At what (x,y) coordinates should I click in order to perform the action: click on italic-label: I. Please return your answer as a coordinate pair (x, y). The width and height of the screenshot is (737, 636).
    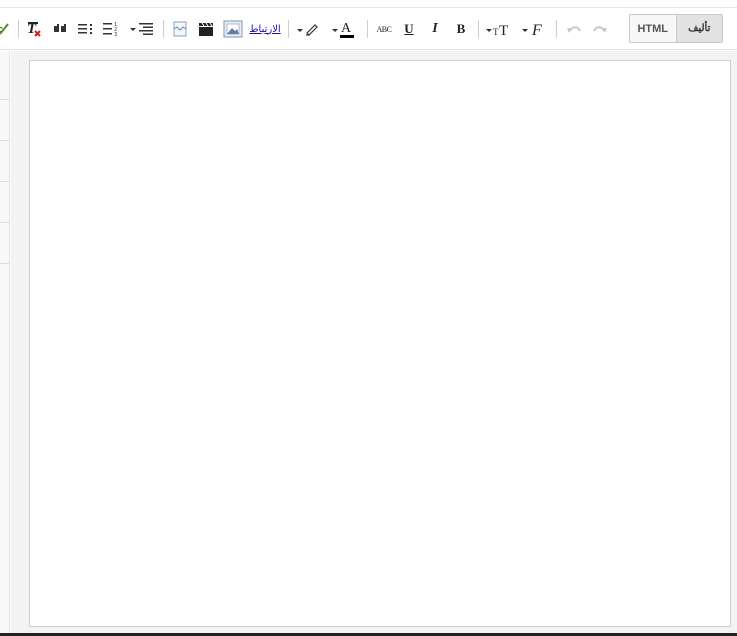
    Looking at the image, I should click on (435, 28).